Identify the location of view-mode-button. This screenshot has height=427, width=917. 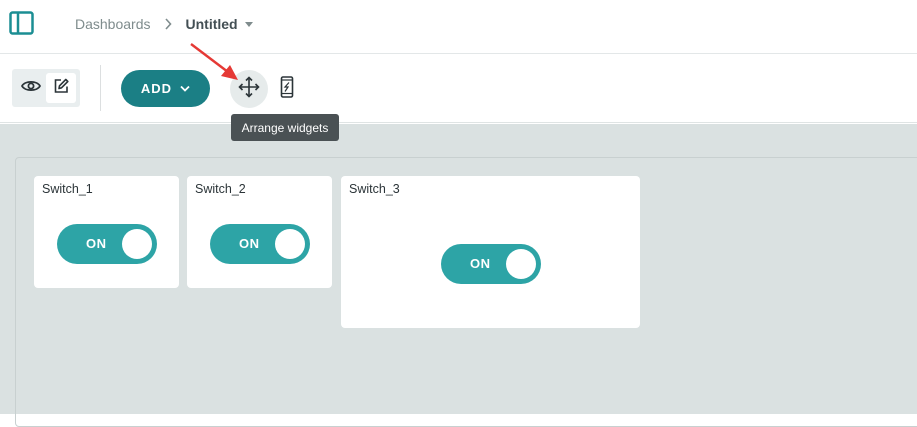
(31, 88).